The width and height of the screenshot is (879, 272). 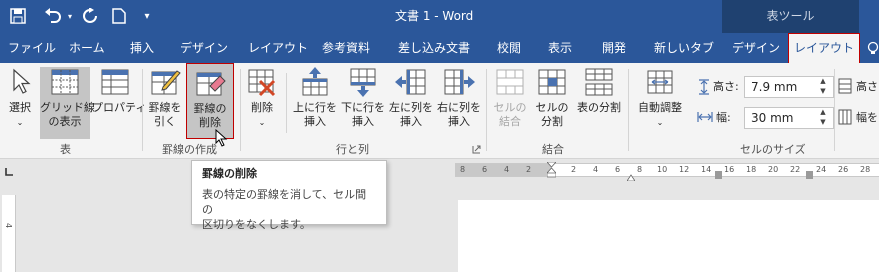 I want to click on gridlines-label-1: グリッド線, so click(x=67, y=107).